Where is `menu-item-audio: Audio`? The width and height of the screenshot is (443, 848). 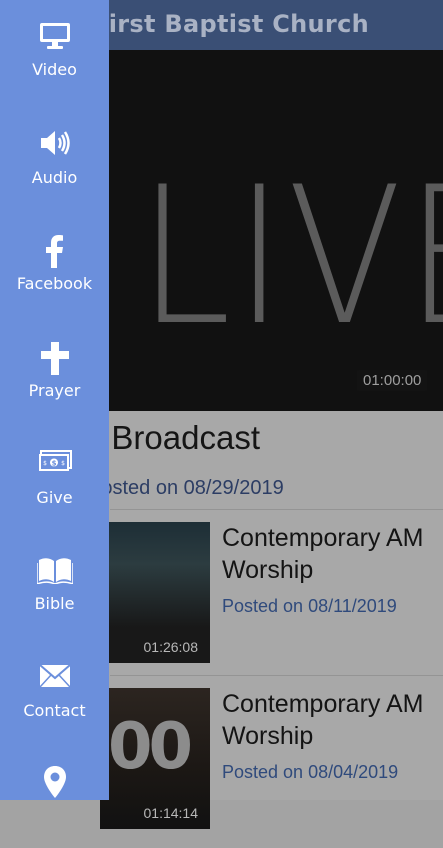 menu-item-audio: Audio is located at coordinates (54, 168).